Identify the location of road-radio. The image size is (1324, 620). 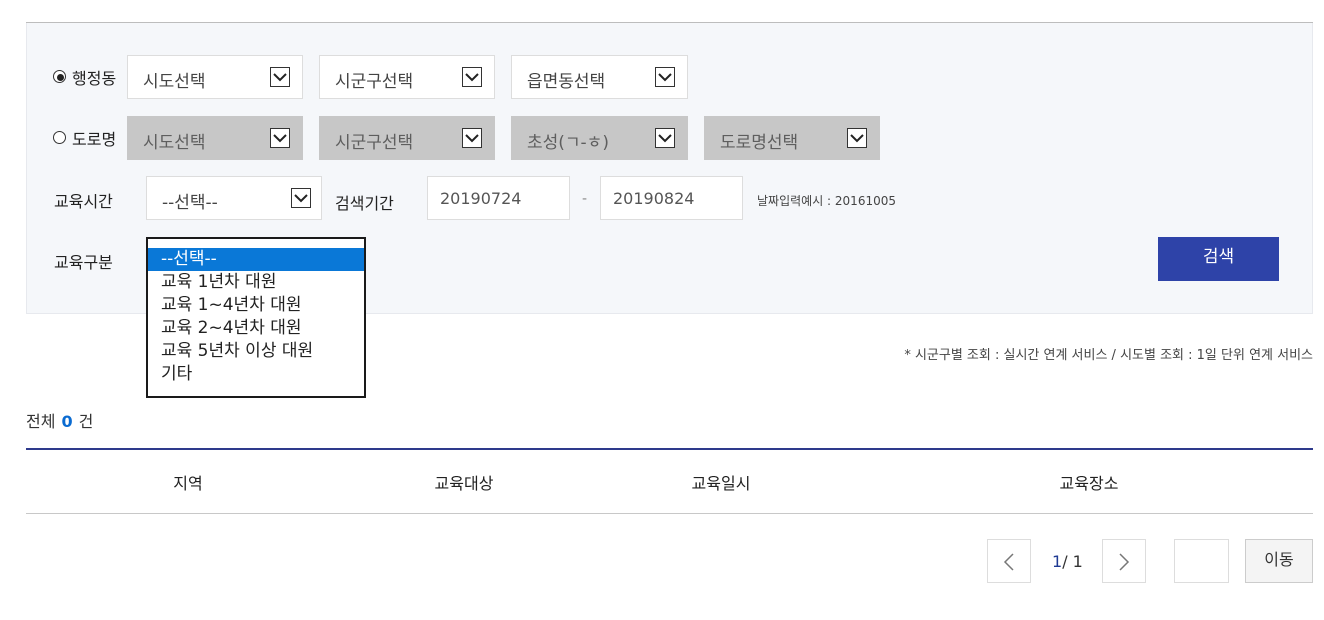
(59, 137).